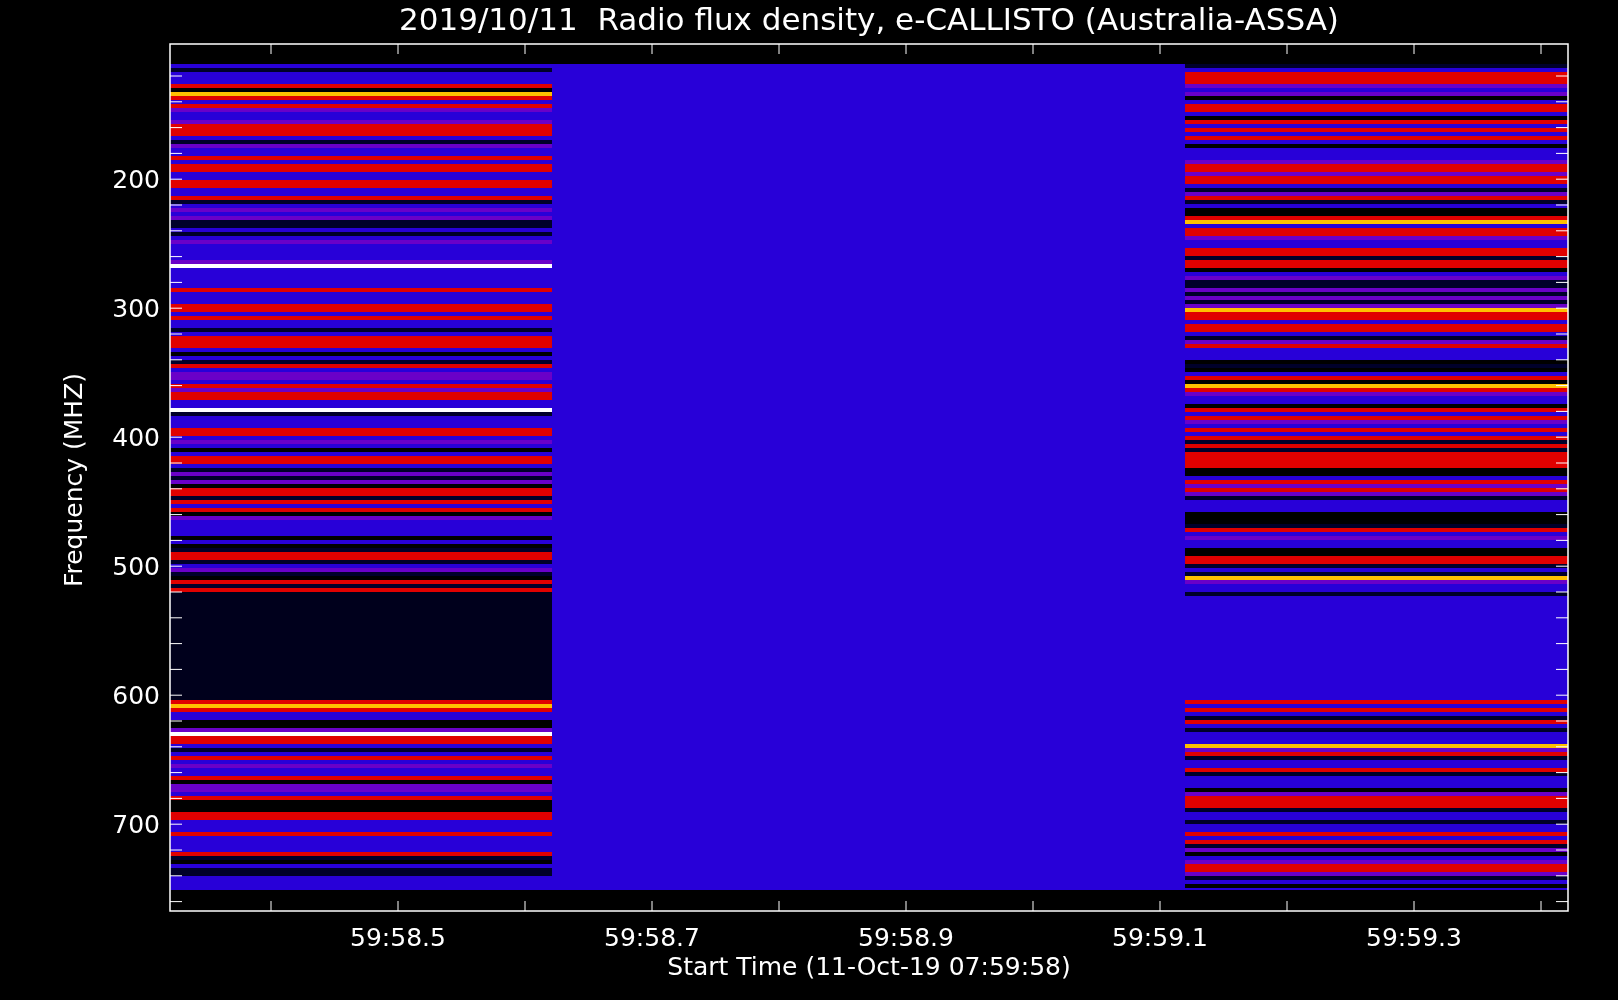  I want to click on tick-label: 200, so click(136, 179).